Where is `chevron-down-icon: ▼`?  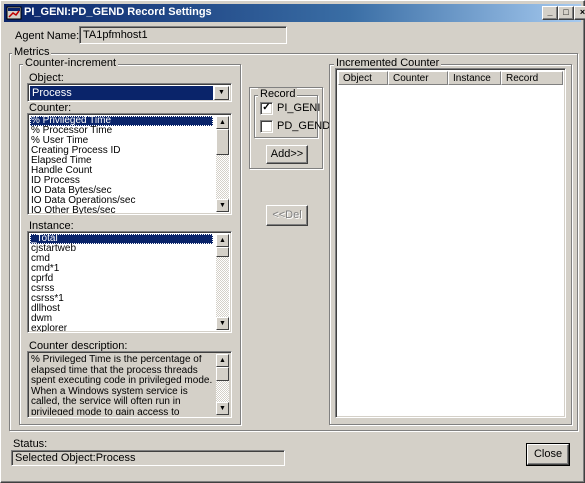
chevron-down-icon: ▼ is located at coordinates (221, 93).